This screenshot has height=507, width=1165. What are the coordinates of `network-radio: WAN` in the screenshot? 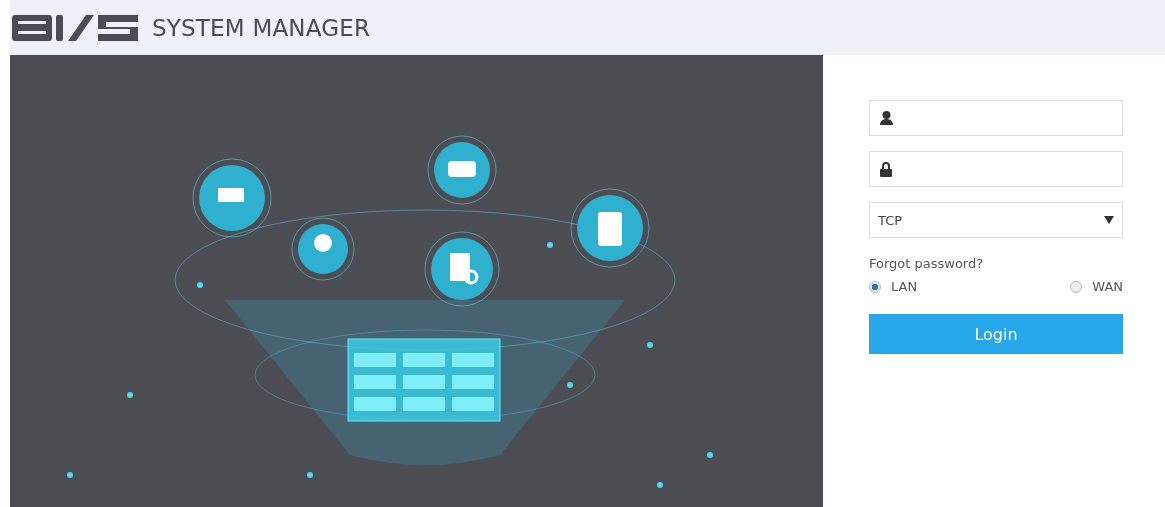 It's located at (1096, 286).